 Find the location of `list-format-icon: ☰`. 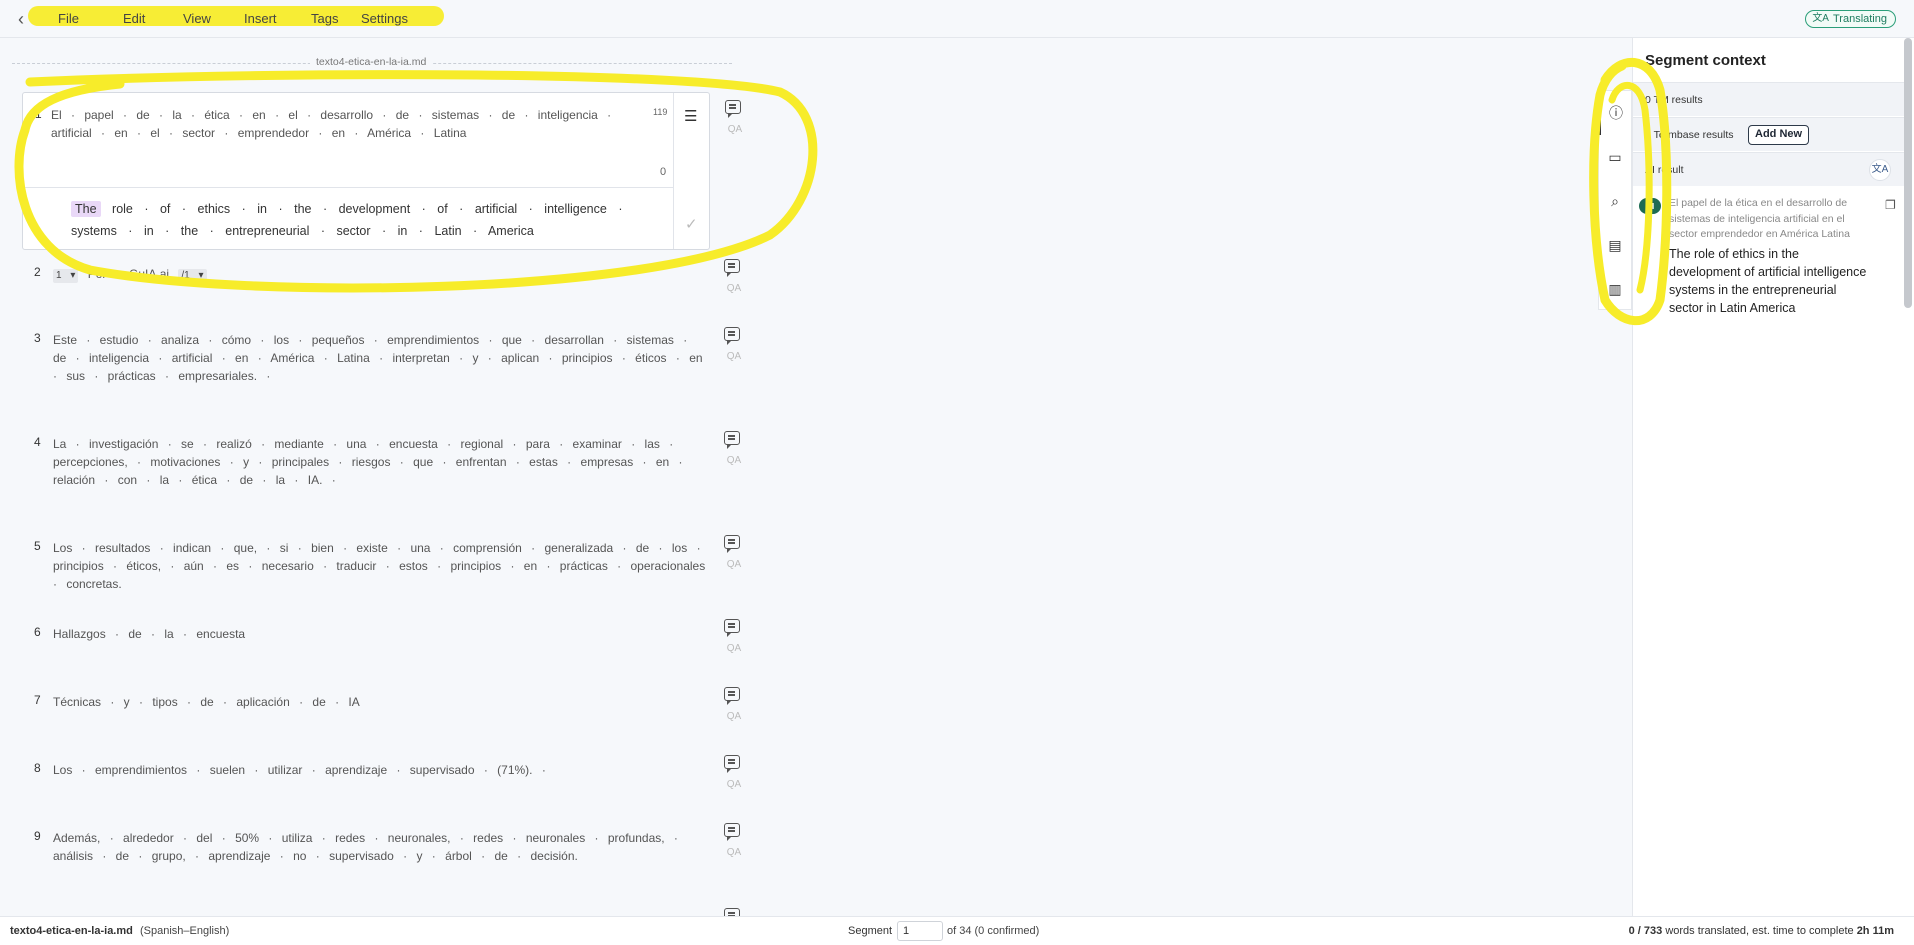

list-format-icon: ☰ is located at coordinates (690, 116).